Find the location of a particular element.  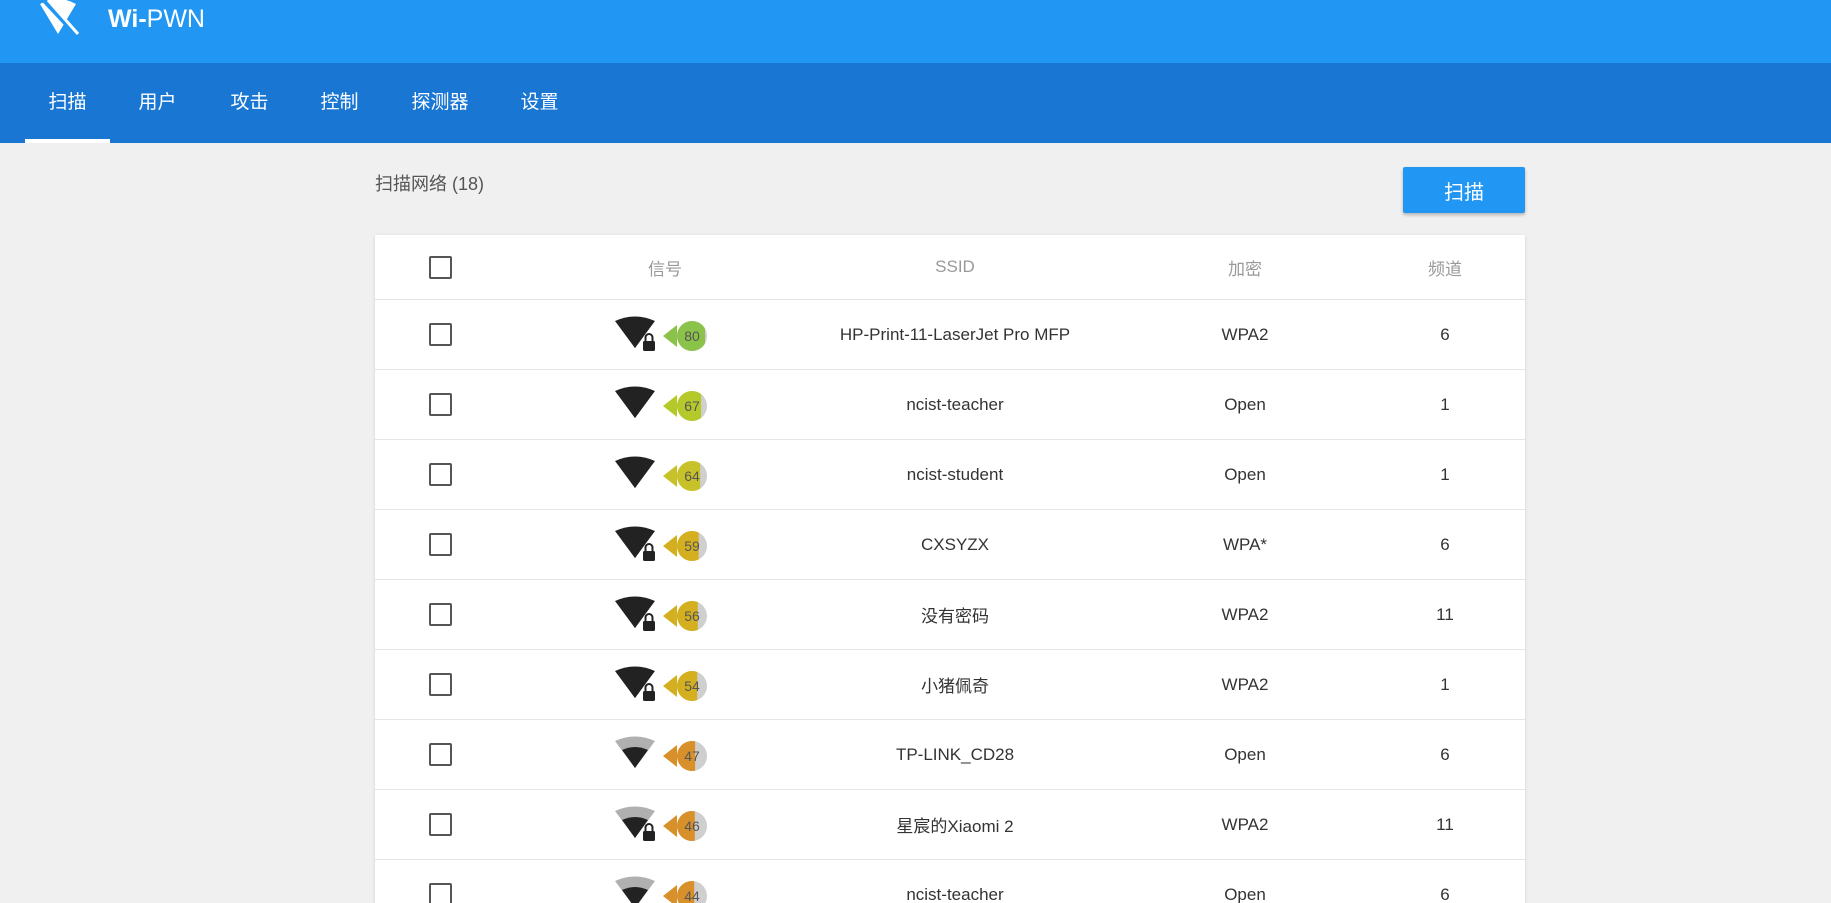

table-row: 44 ncist-teacher Open 6 is located at coordinates (950, 881).